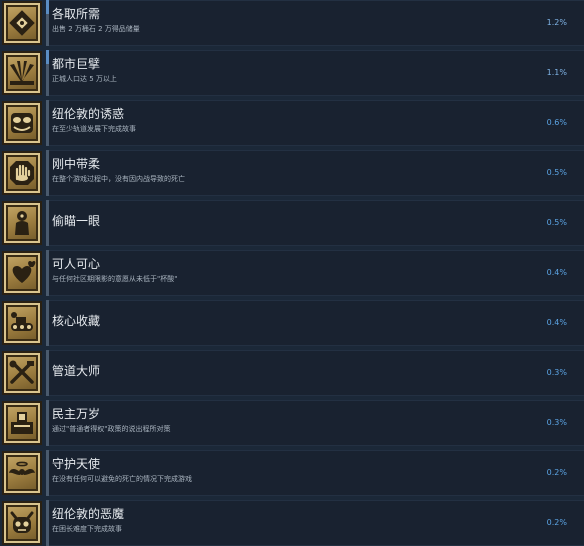 Image resolution: width=584 pixels, height=546 pixels. Describe the element at coordinates (111, 429) in the screenshot. I see `achievement-description: 通过"普通者得权"政策的说出程所对策` at that location.